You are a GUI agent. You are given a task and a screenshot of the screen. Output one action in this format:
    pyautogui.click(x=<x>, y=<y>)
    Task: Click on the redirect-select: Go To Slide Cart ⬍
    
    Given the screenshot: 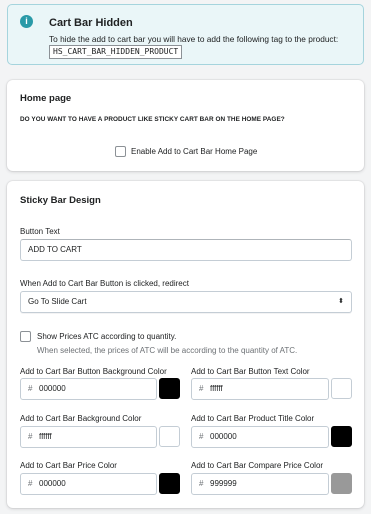 What is the action you would take?
    pyautogui.click(x=186, y=302)
    